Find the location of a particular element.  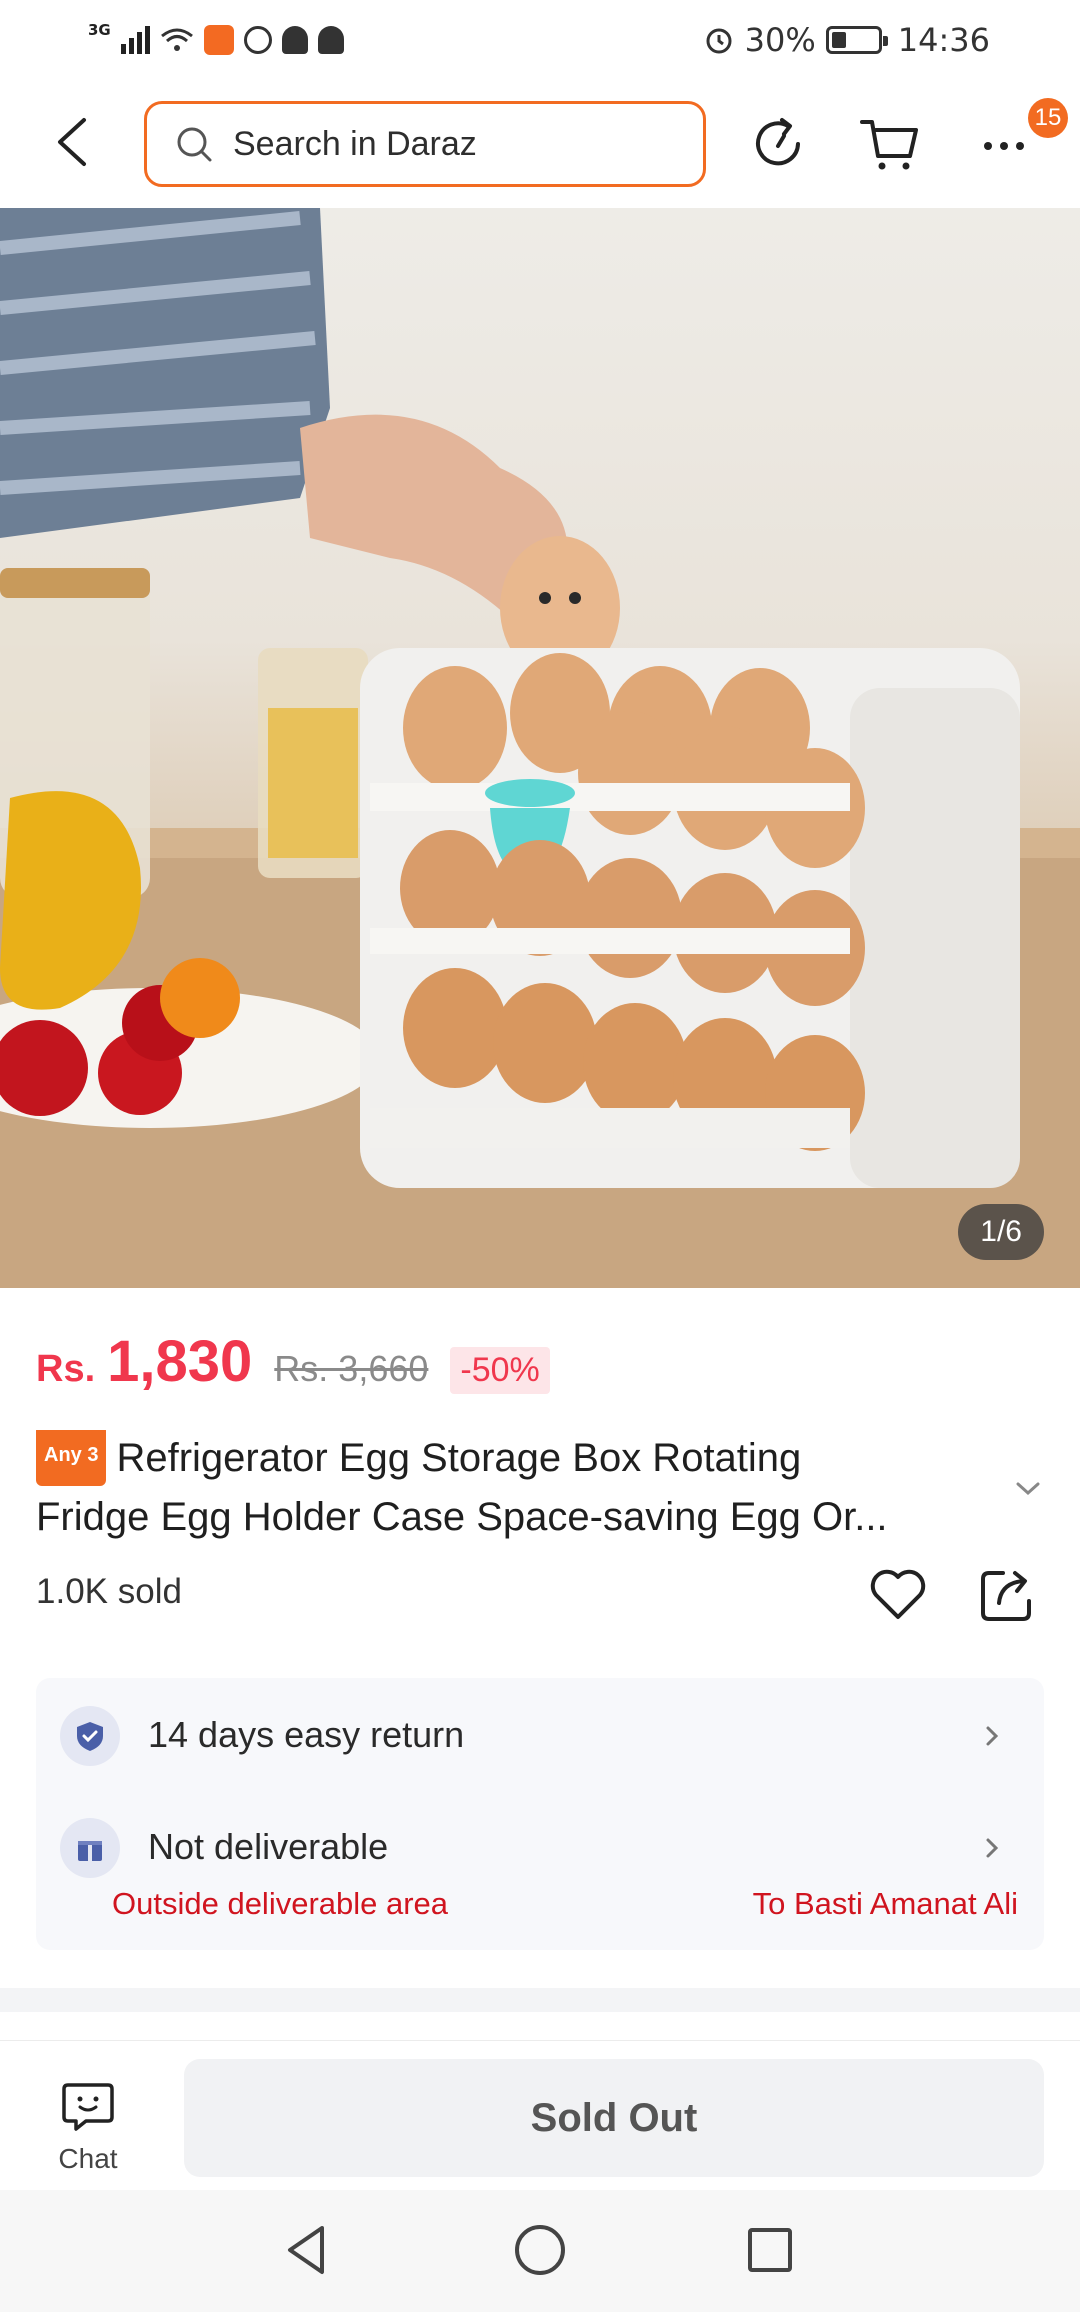

return-policy-row: 14 days easy return is located at coordinates (540, 1736).